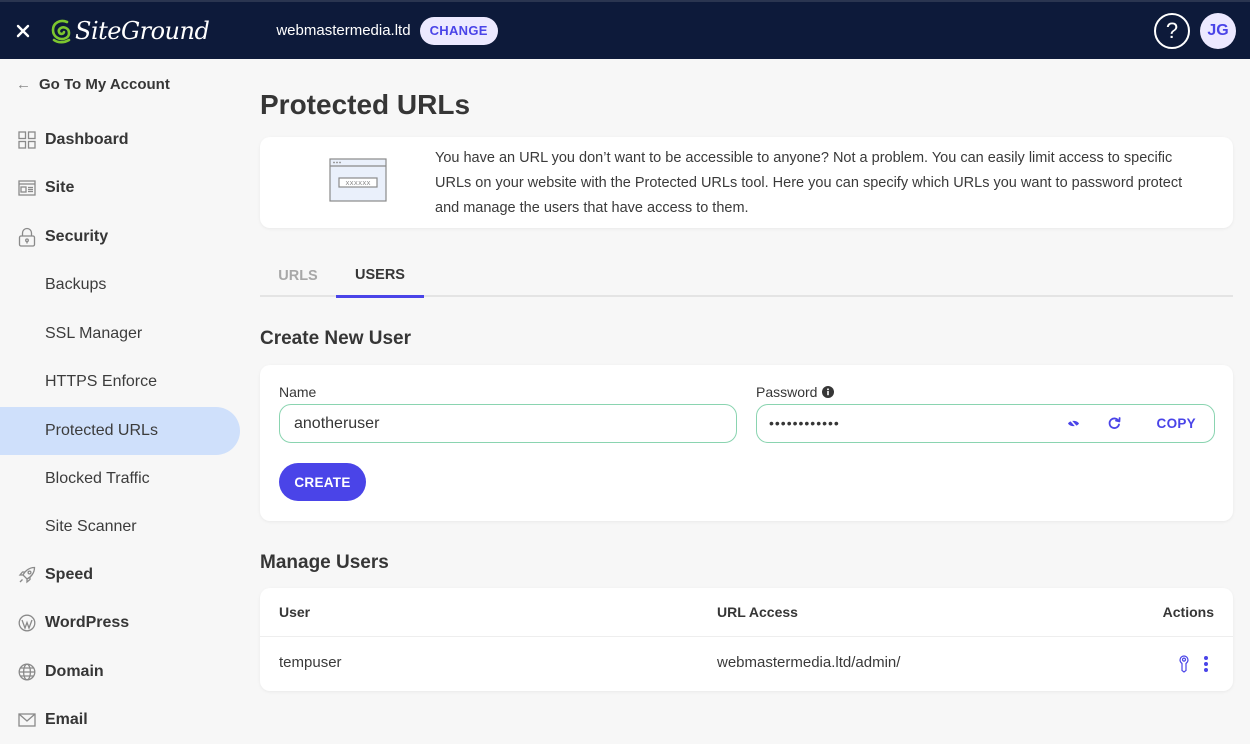  Describe the element at coordinates (120, 575) in the screenshot. I see `sidebar-item-speed: Speed` at that location.